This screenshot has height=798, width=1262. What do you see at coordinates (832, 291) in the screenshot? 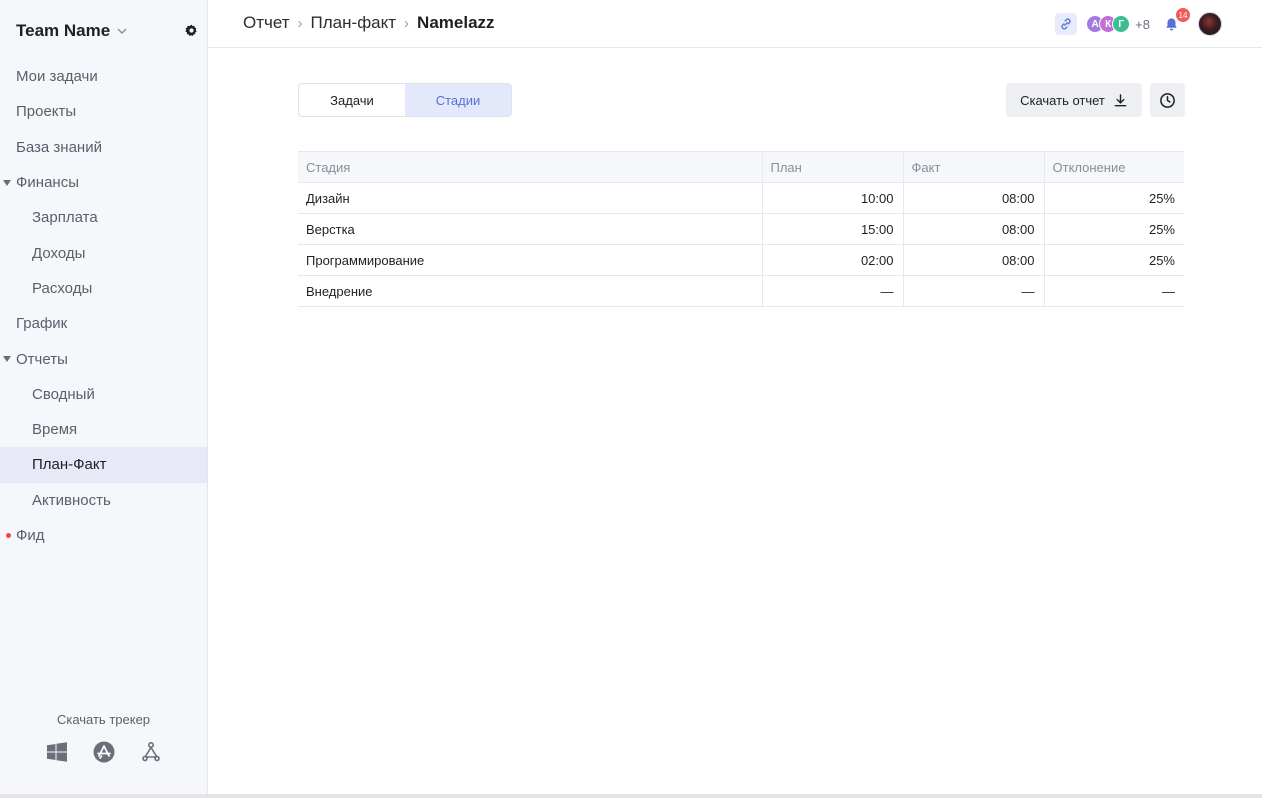
I see `cell-plan: —` at bounding box center [832, 291].